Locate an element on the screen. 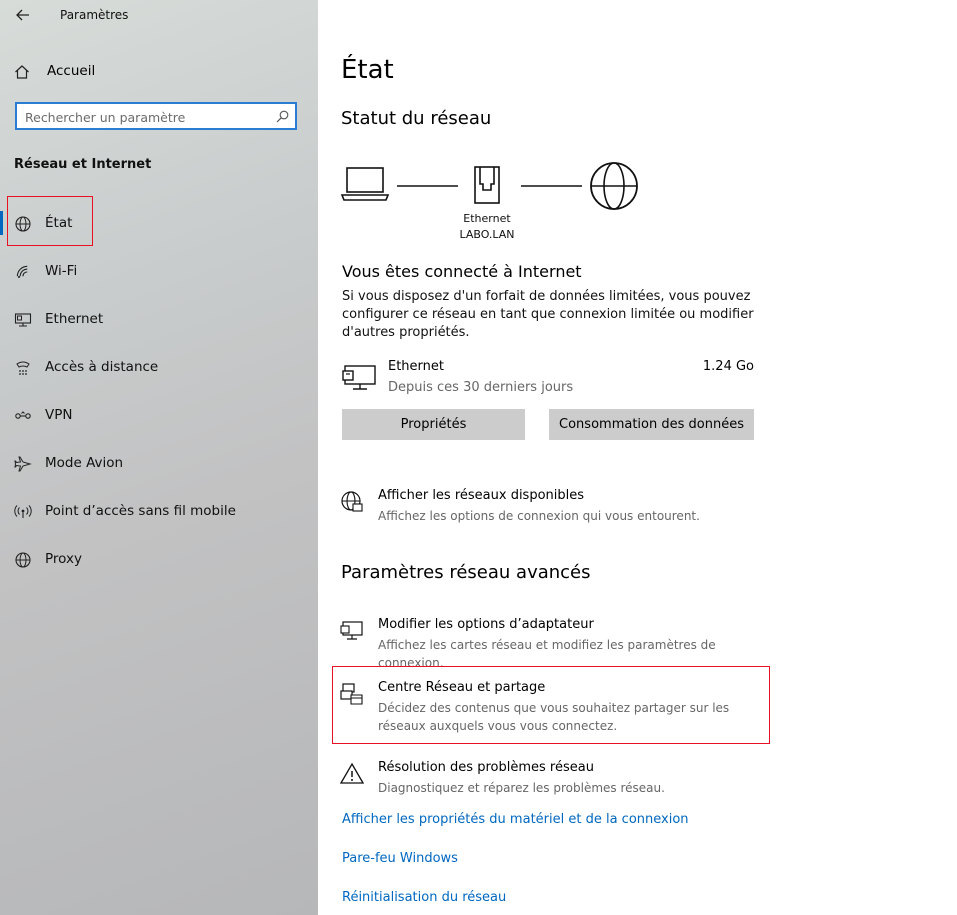 This screenshot has width=957, height=915. sidebar-item-point-acces: Point d’accès sans fil mobile is located at coordinates (159, 511).